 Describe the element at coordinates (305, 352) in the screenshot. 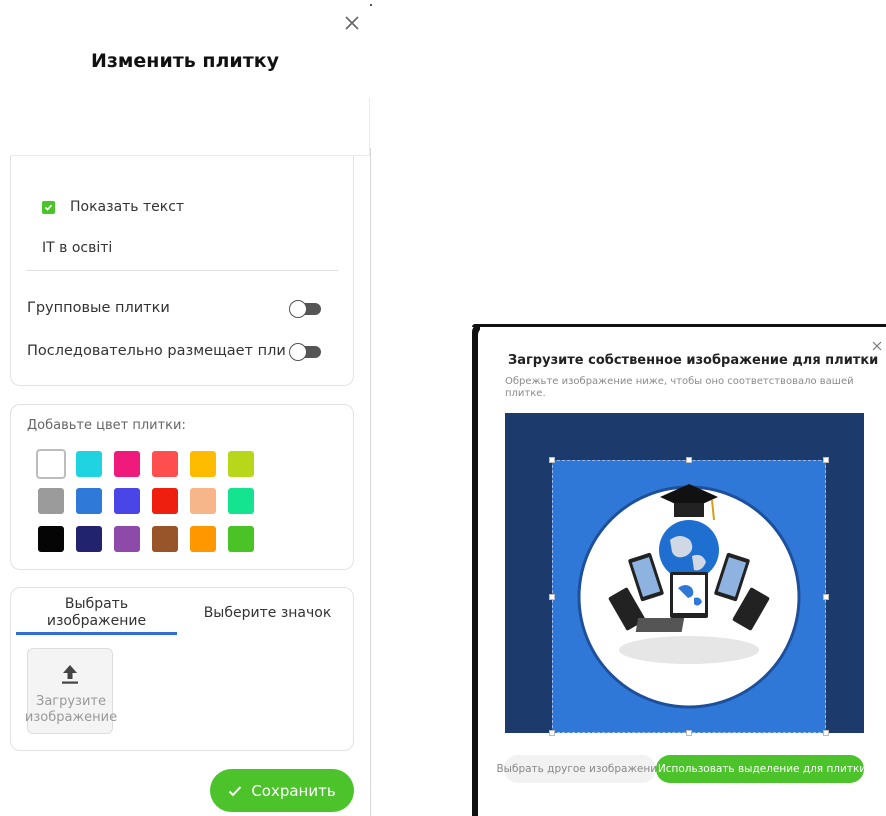

I see `sequential-toggle` at that location.